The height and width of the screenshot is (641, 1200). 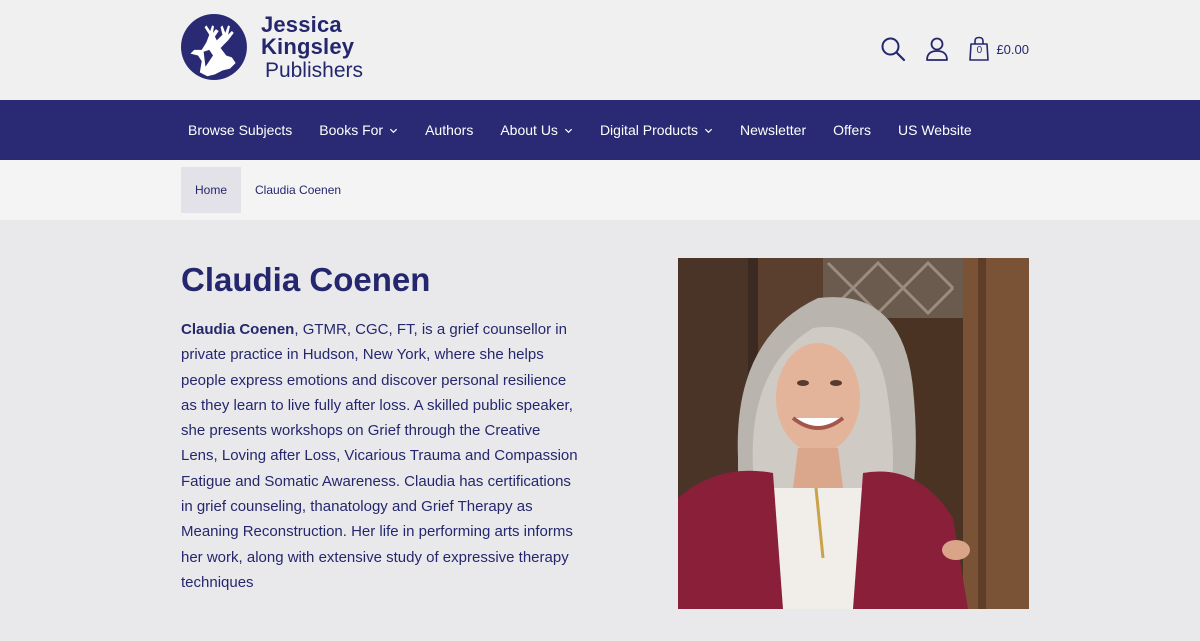 What do you see at coordinates (954, 49) in the screenshot?
I see `header-actions: 0 £0.00` at bounding box center [954, 49].